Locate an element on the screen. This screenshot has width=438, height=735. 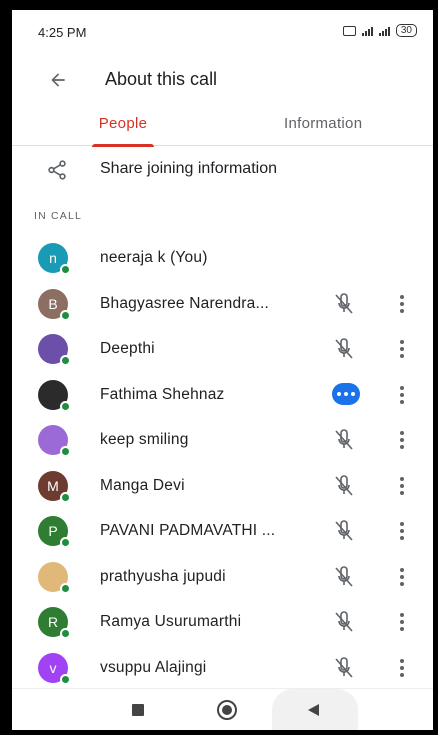
participant-name: keep smiling is located at coordinates (144, 439).